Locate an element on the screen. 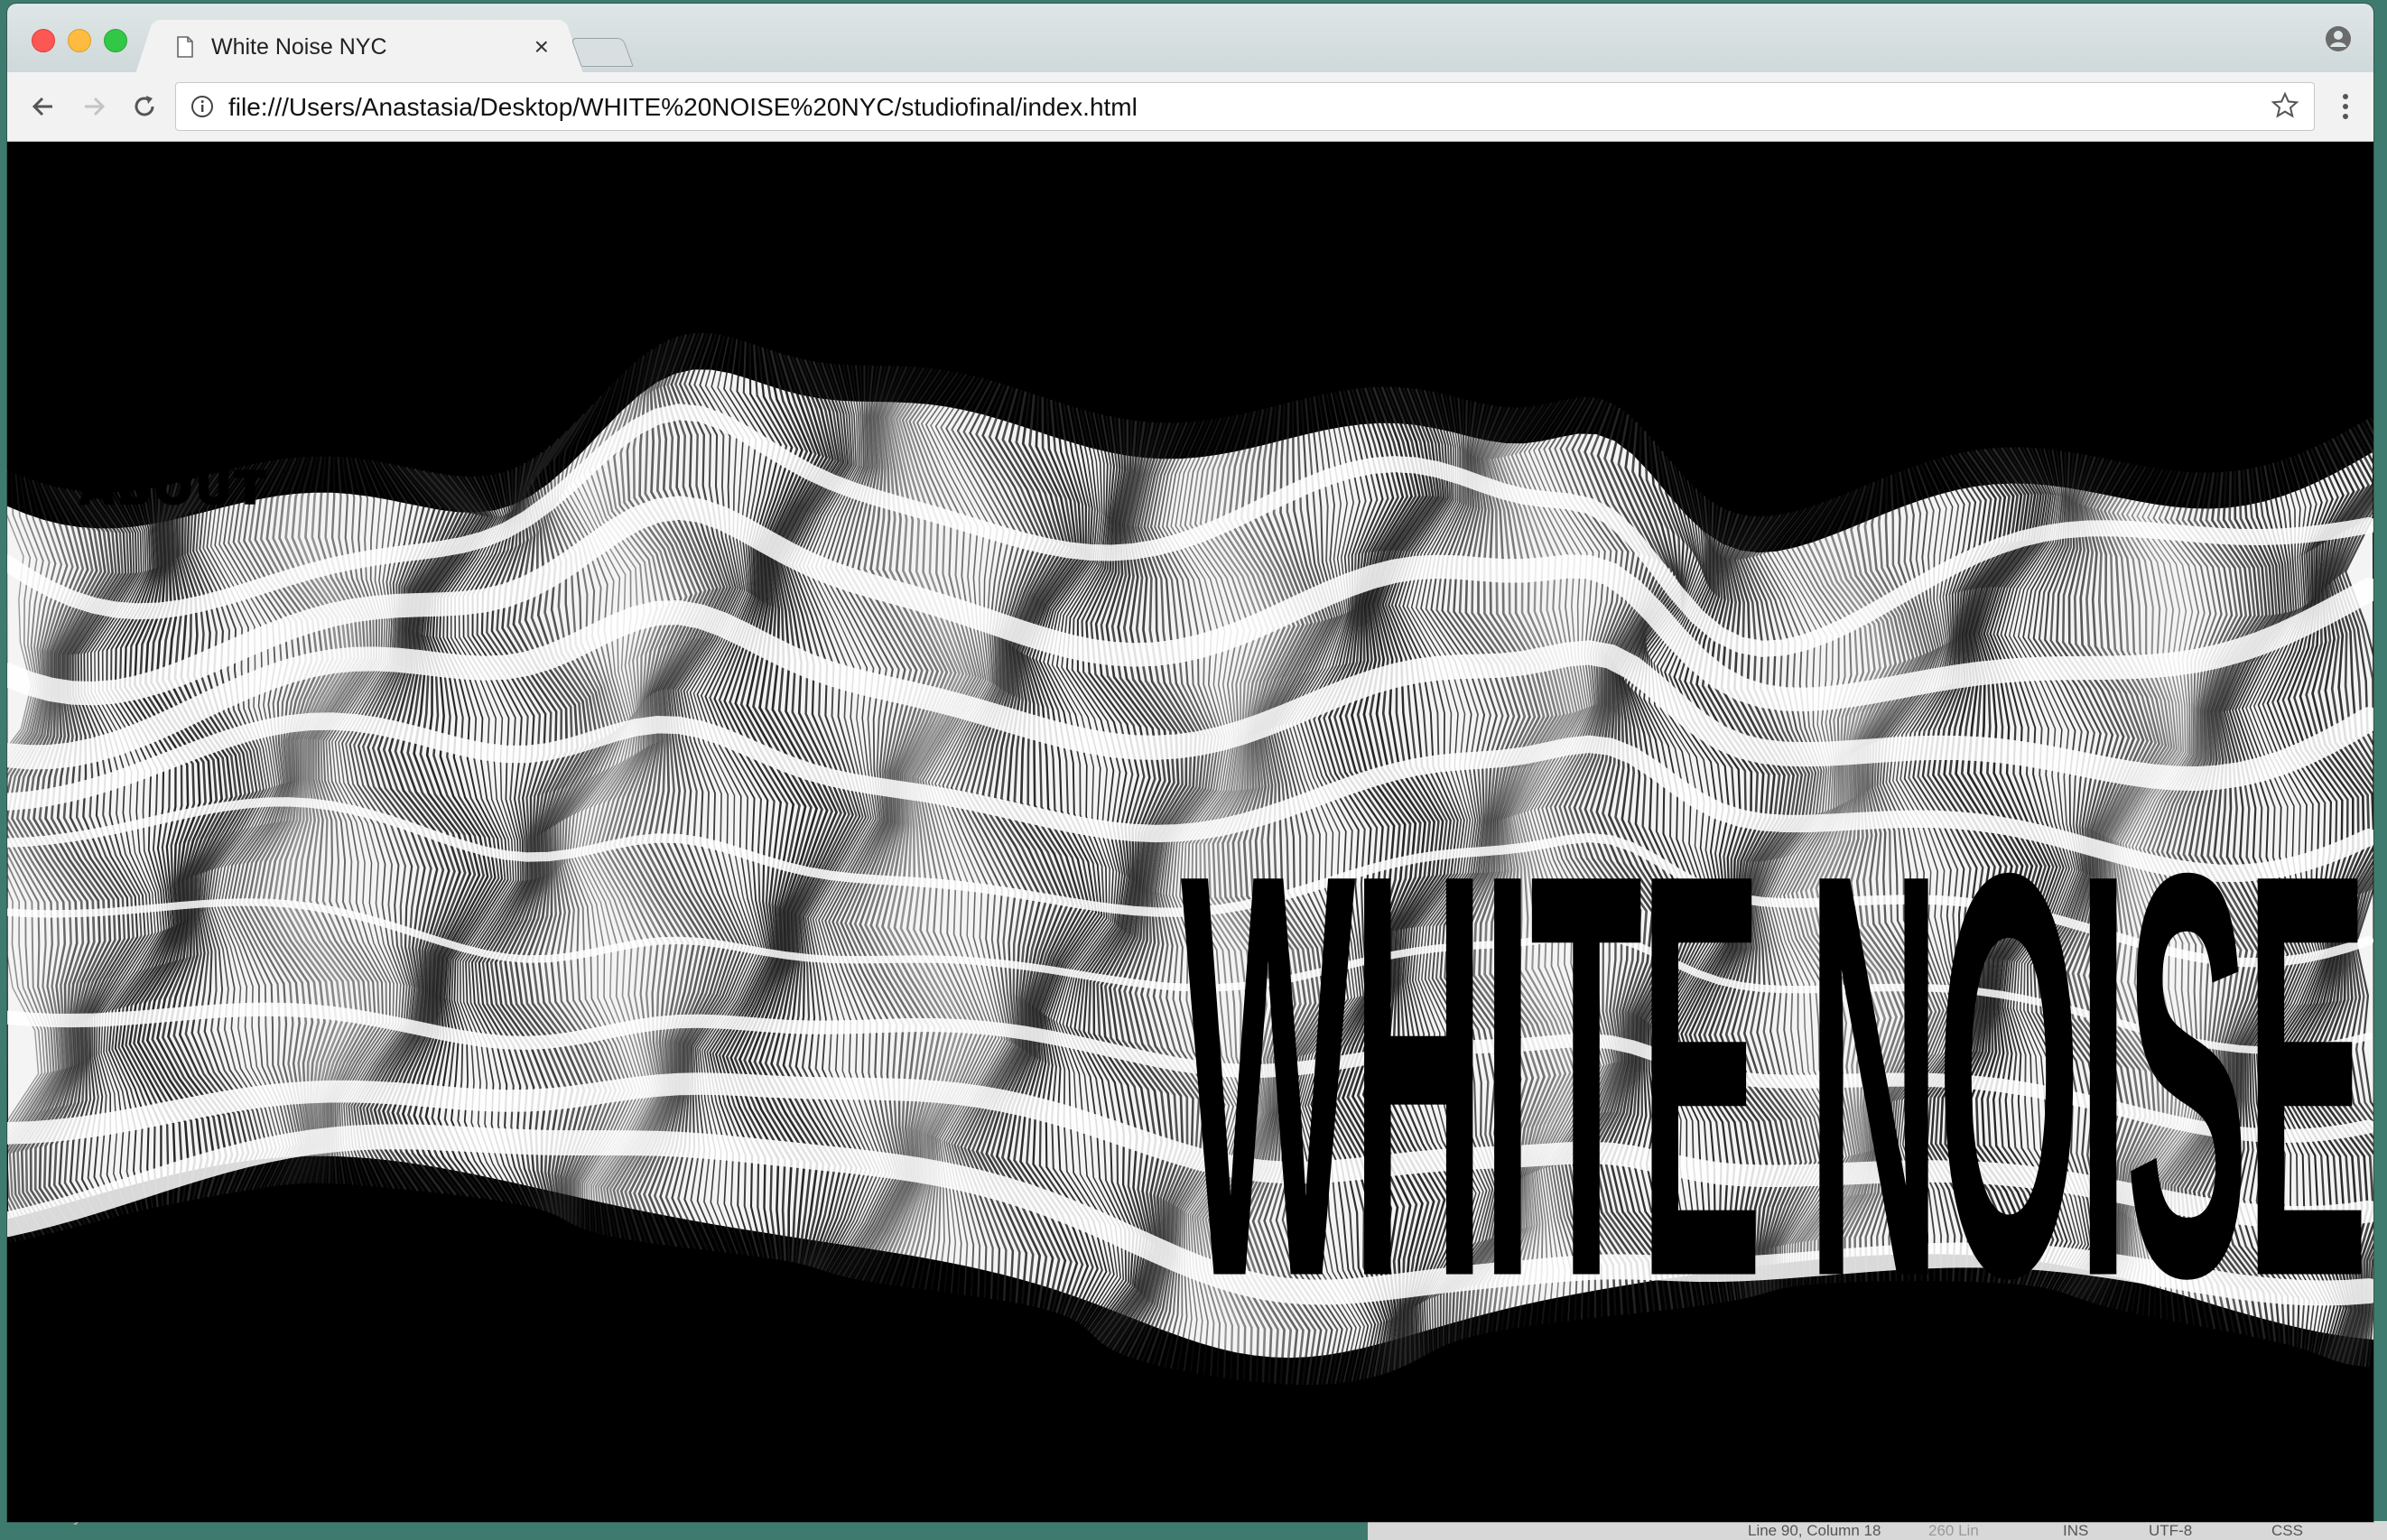  info-icon is located at coordinates (202, 106).